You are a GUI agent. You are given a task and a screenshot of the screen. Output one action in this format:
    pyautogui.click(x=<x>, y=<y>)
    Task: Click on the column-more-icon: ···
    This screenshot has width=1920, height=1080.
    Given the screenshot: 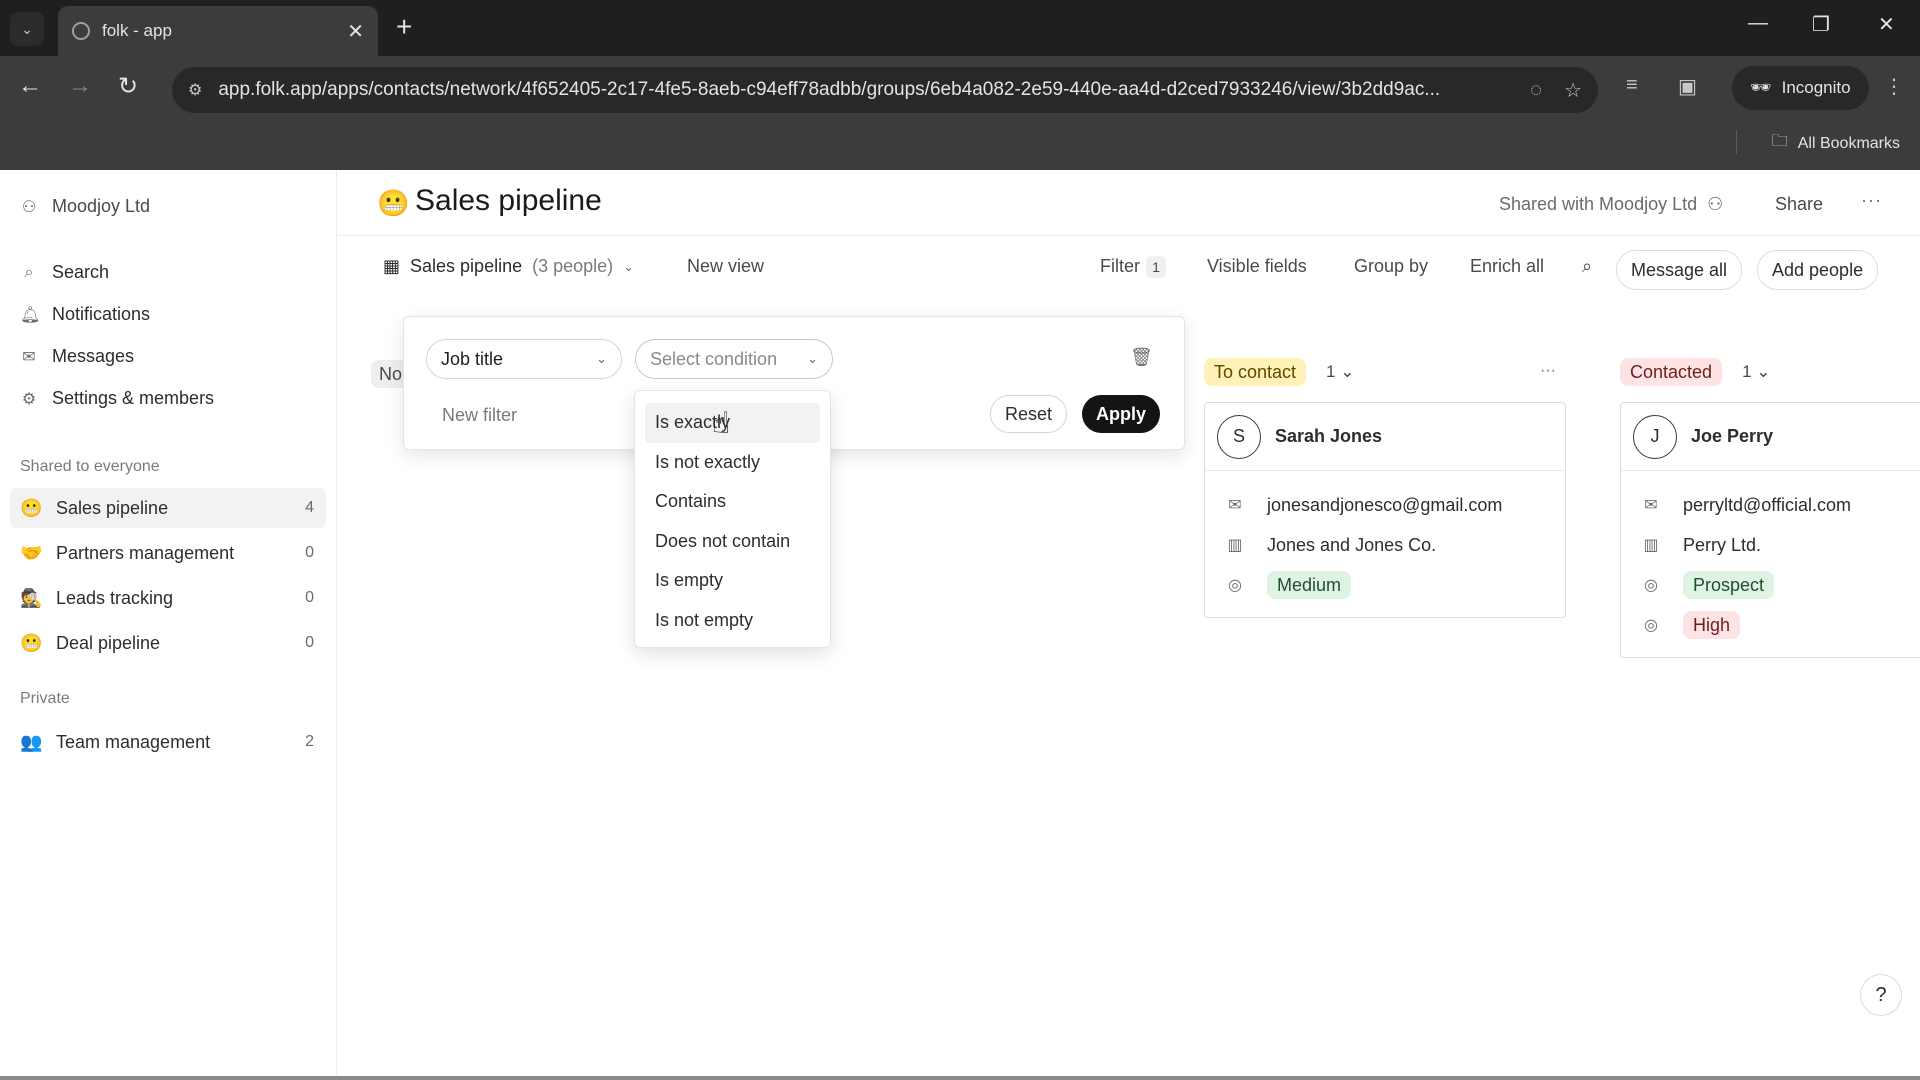 What is the action you would take?
    pyautogui.click(x=1548, y=371)
    